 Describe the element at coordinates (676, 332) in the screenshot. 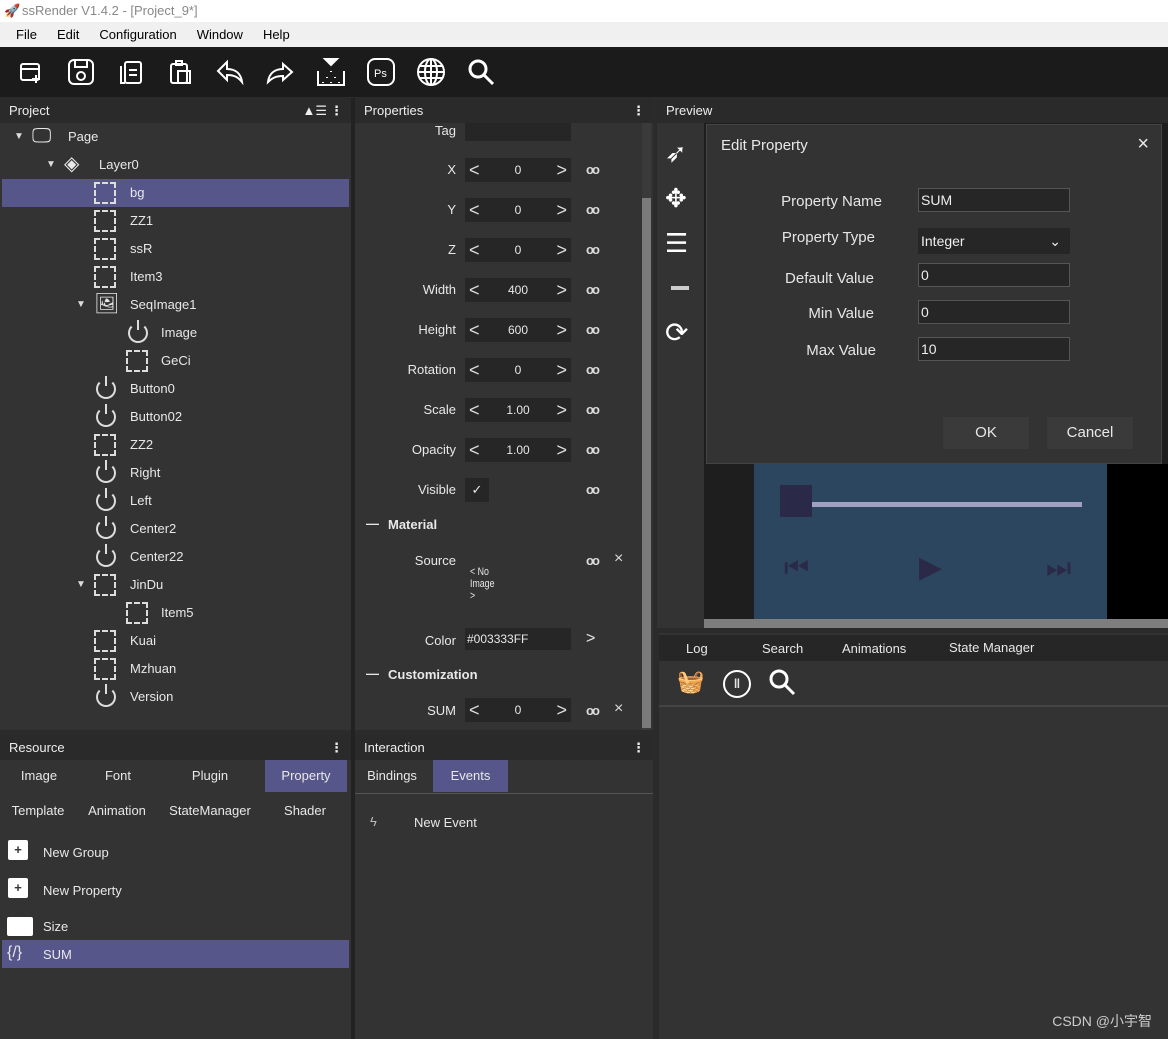

I see `refresh-icon: ⟳` at that location.